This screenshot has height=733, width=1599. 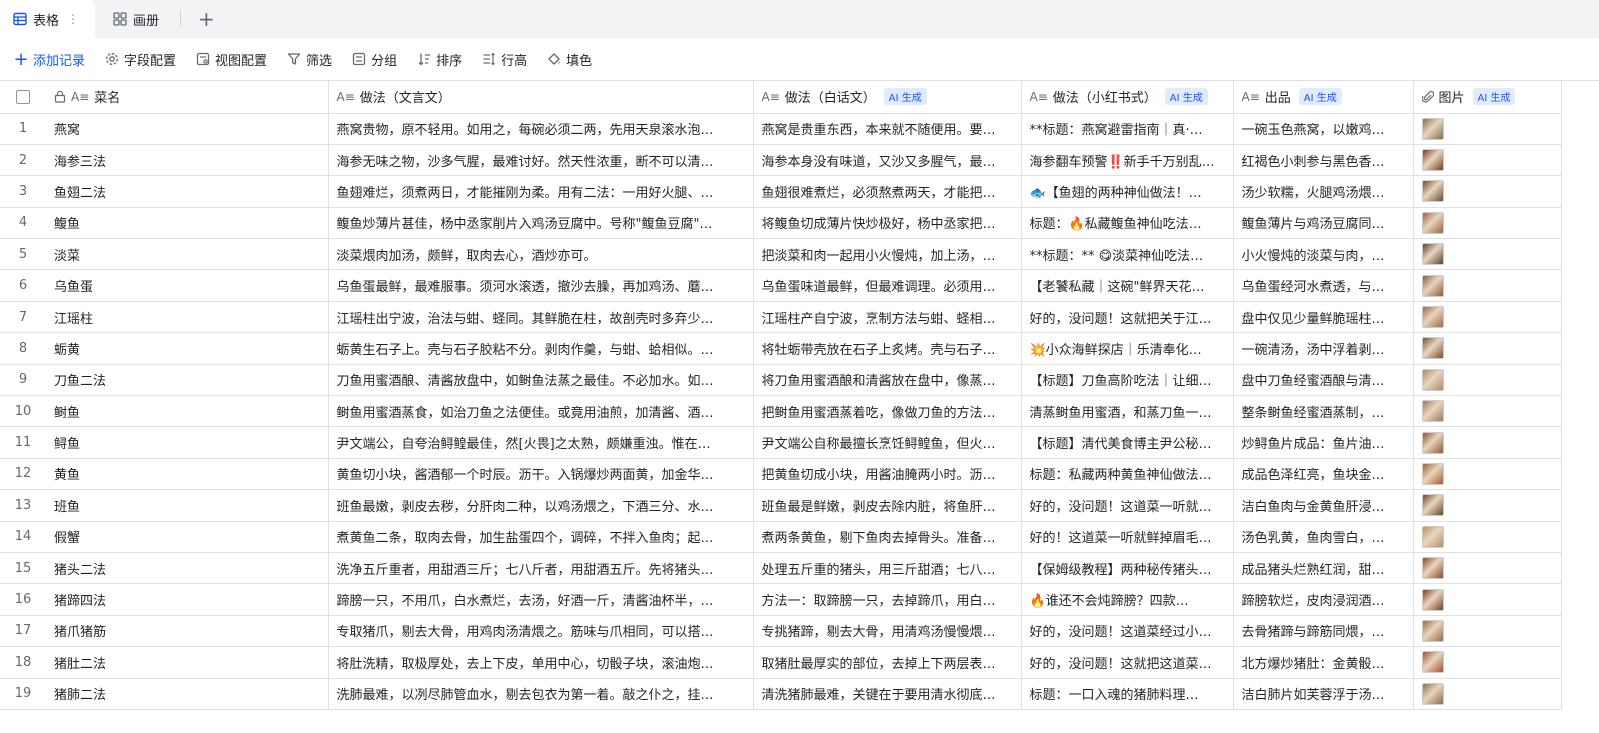 I want to click on select-all-checkbox, so click(x=23, y=96).